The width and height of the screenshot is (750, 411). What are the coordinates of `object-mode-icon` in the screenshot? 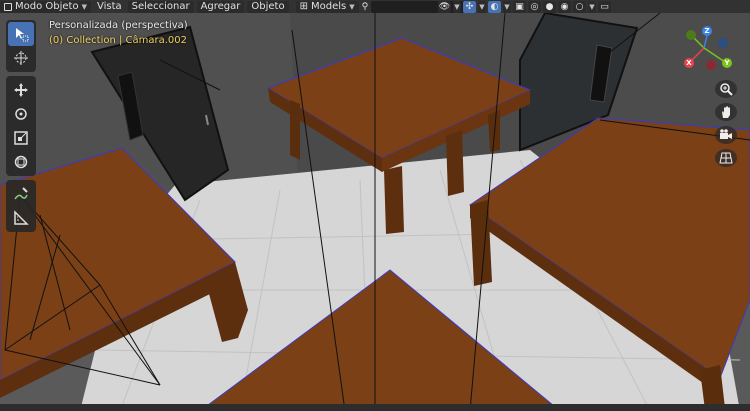 It's located at (8, 6).